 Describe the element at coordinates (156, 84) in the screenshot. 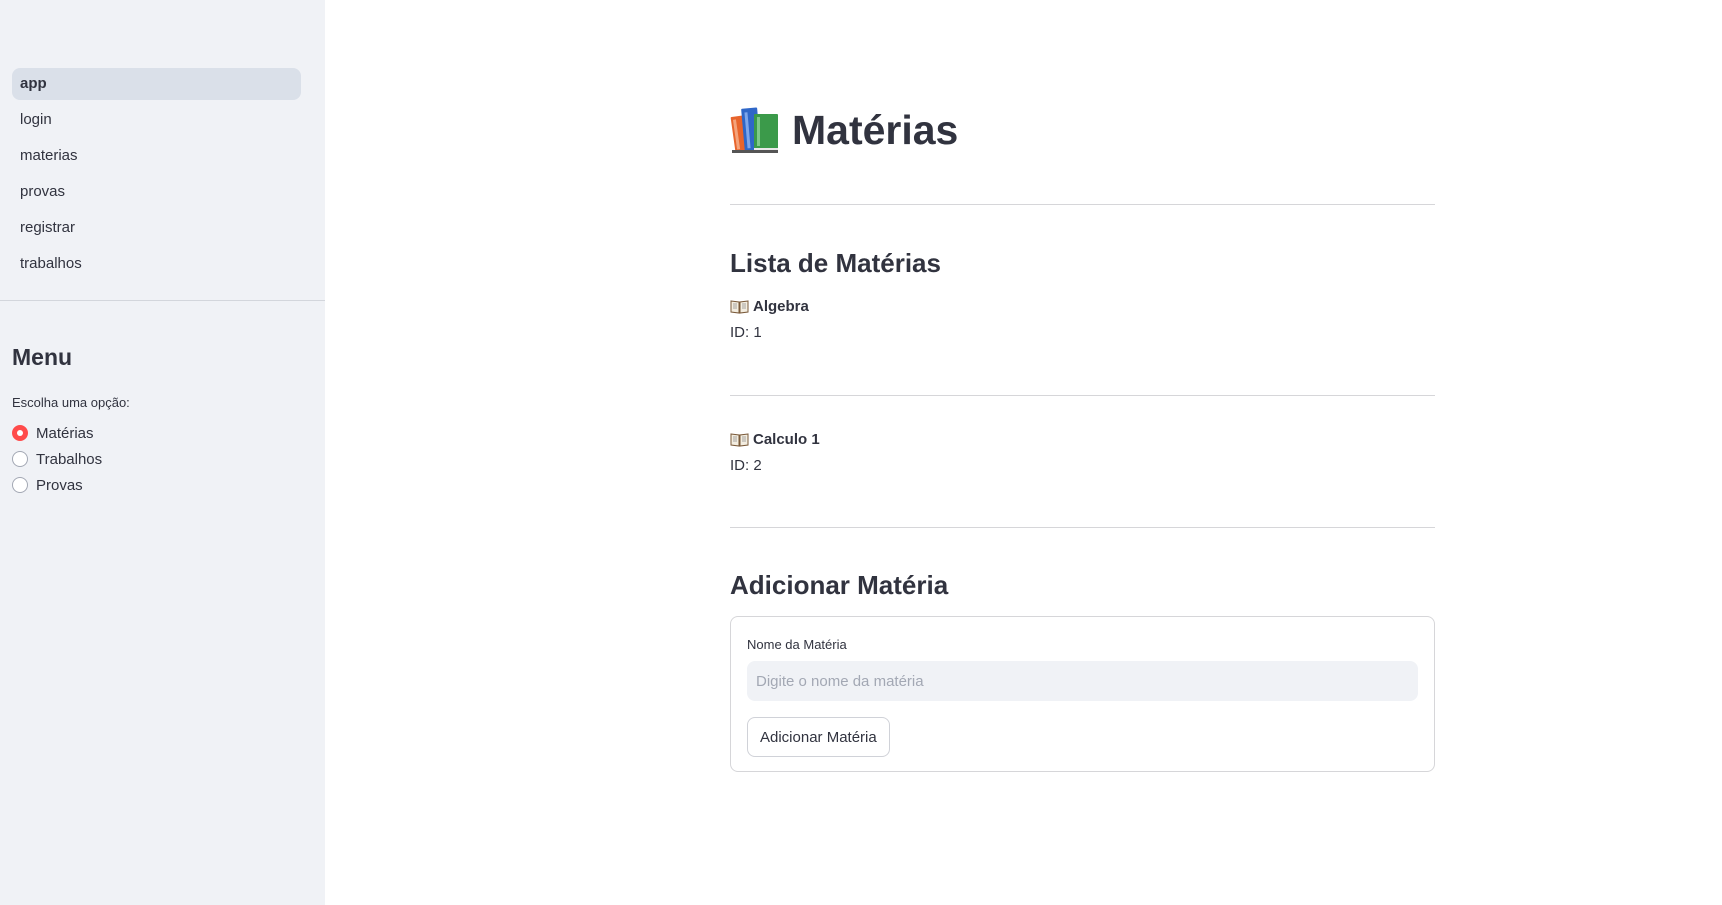

I see `nav-item-app: app` at that location.